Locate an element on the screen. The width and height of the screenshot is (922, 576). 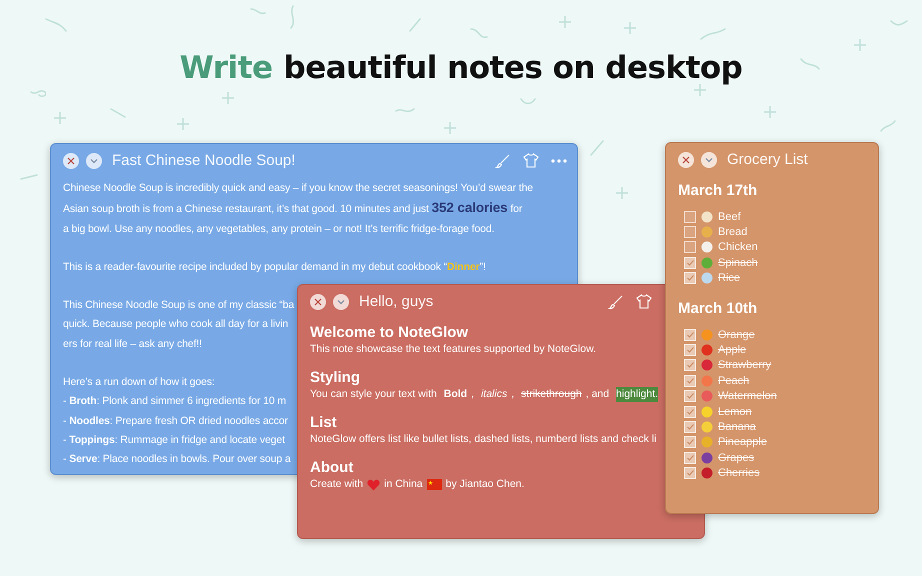
headline: beautiful notes on desktop is located at coordinates (513, 68).